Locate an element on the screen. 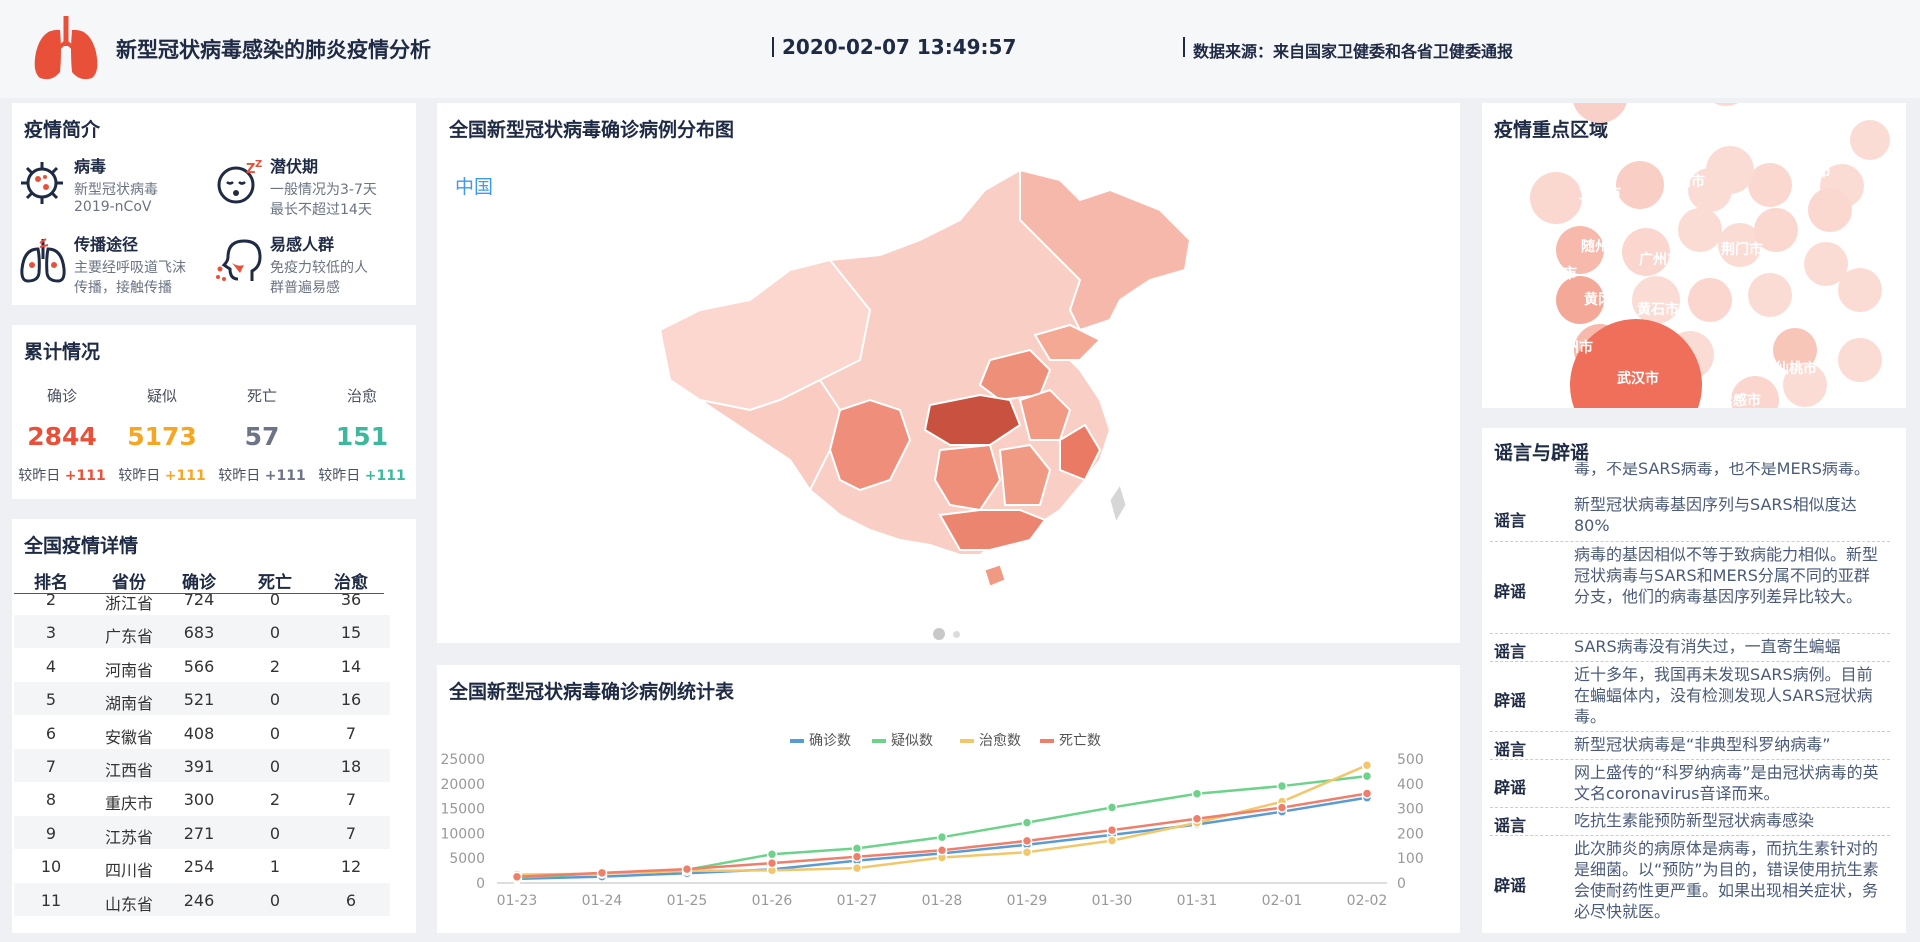  cured-cell: 14 is located at coordinates (351, 666).